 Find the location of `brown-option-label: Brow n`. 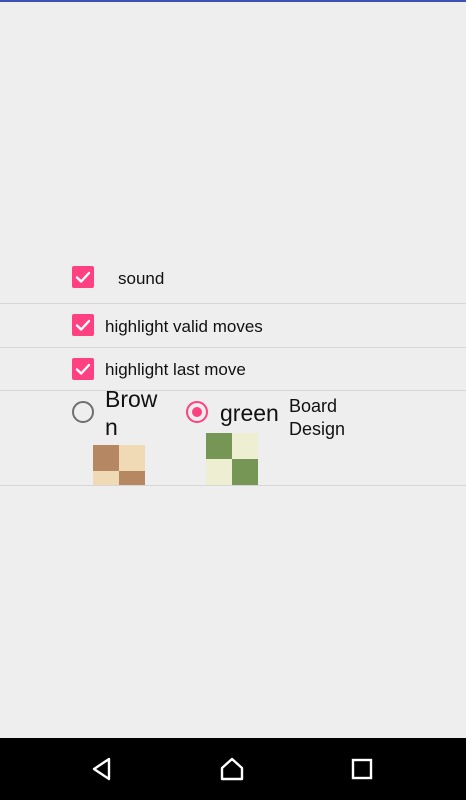

brown-option-label: Brow n is located at coordinates (131, 413).